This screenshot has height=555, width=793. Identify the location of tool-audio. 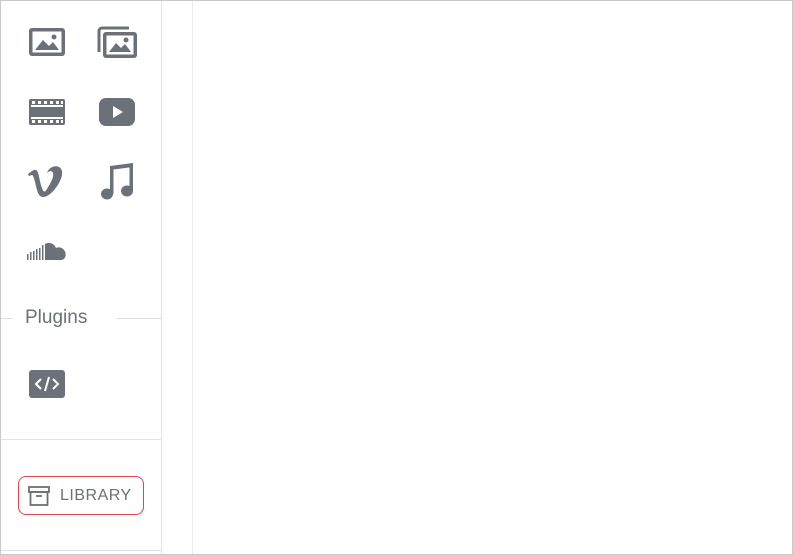
(117, 182).